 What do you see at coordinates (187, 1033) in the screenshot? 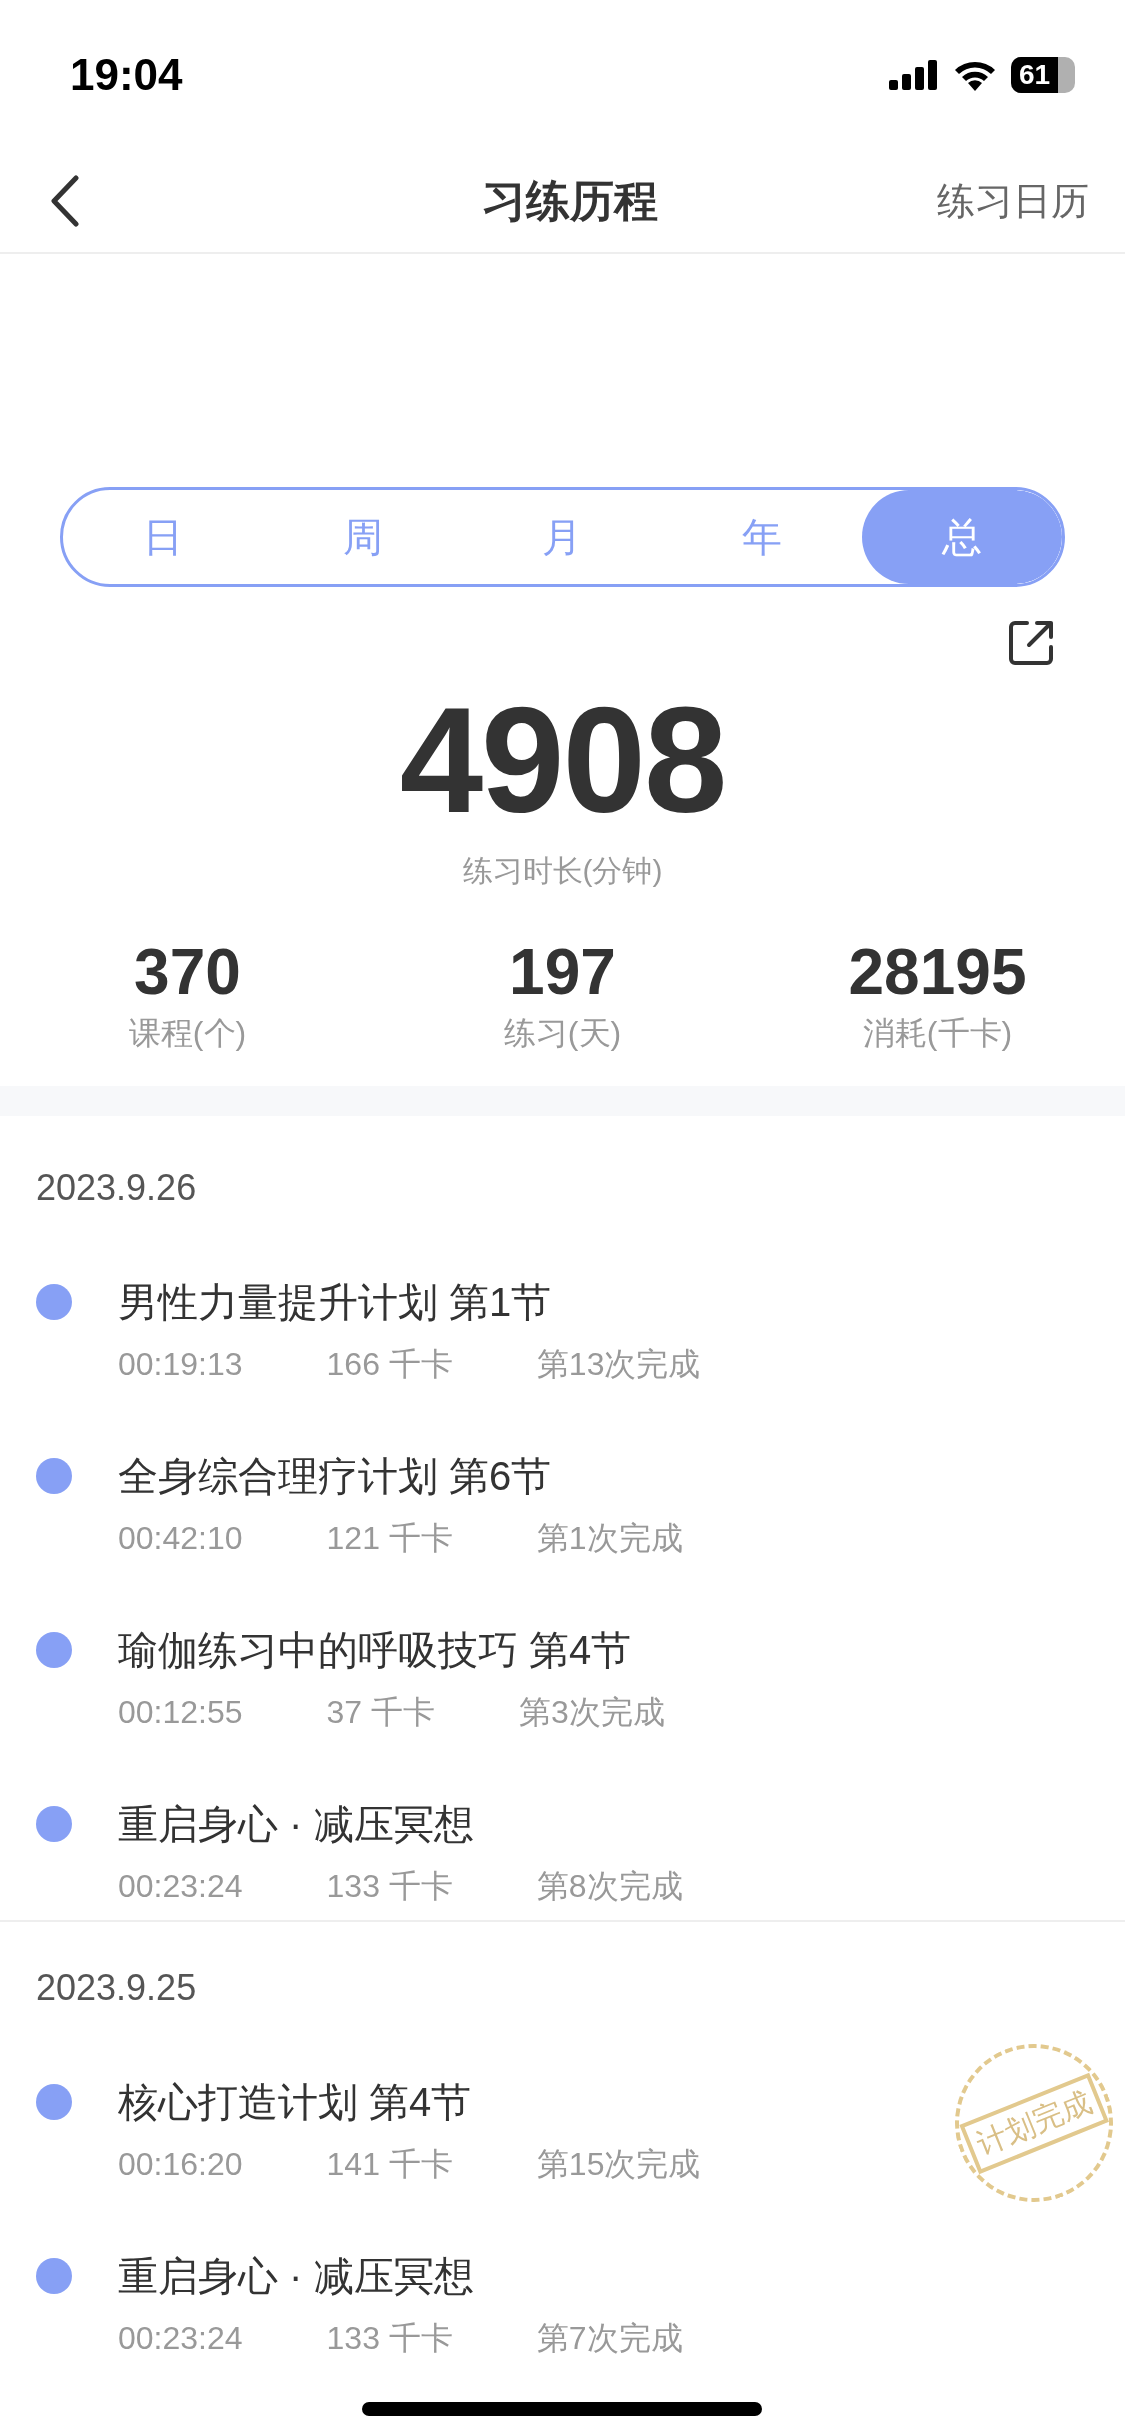
I see `stat-label: 课程(个)` at bounding box center [187, 1033].